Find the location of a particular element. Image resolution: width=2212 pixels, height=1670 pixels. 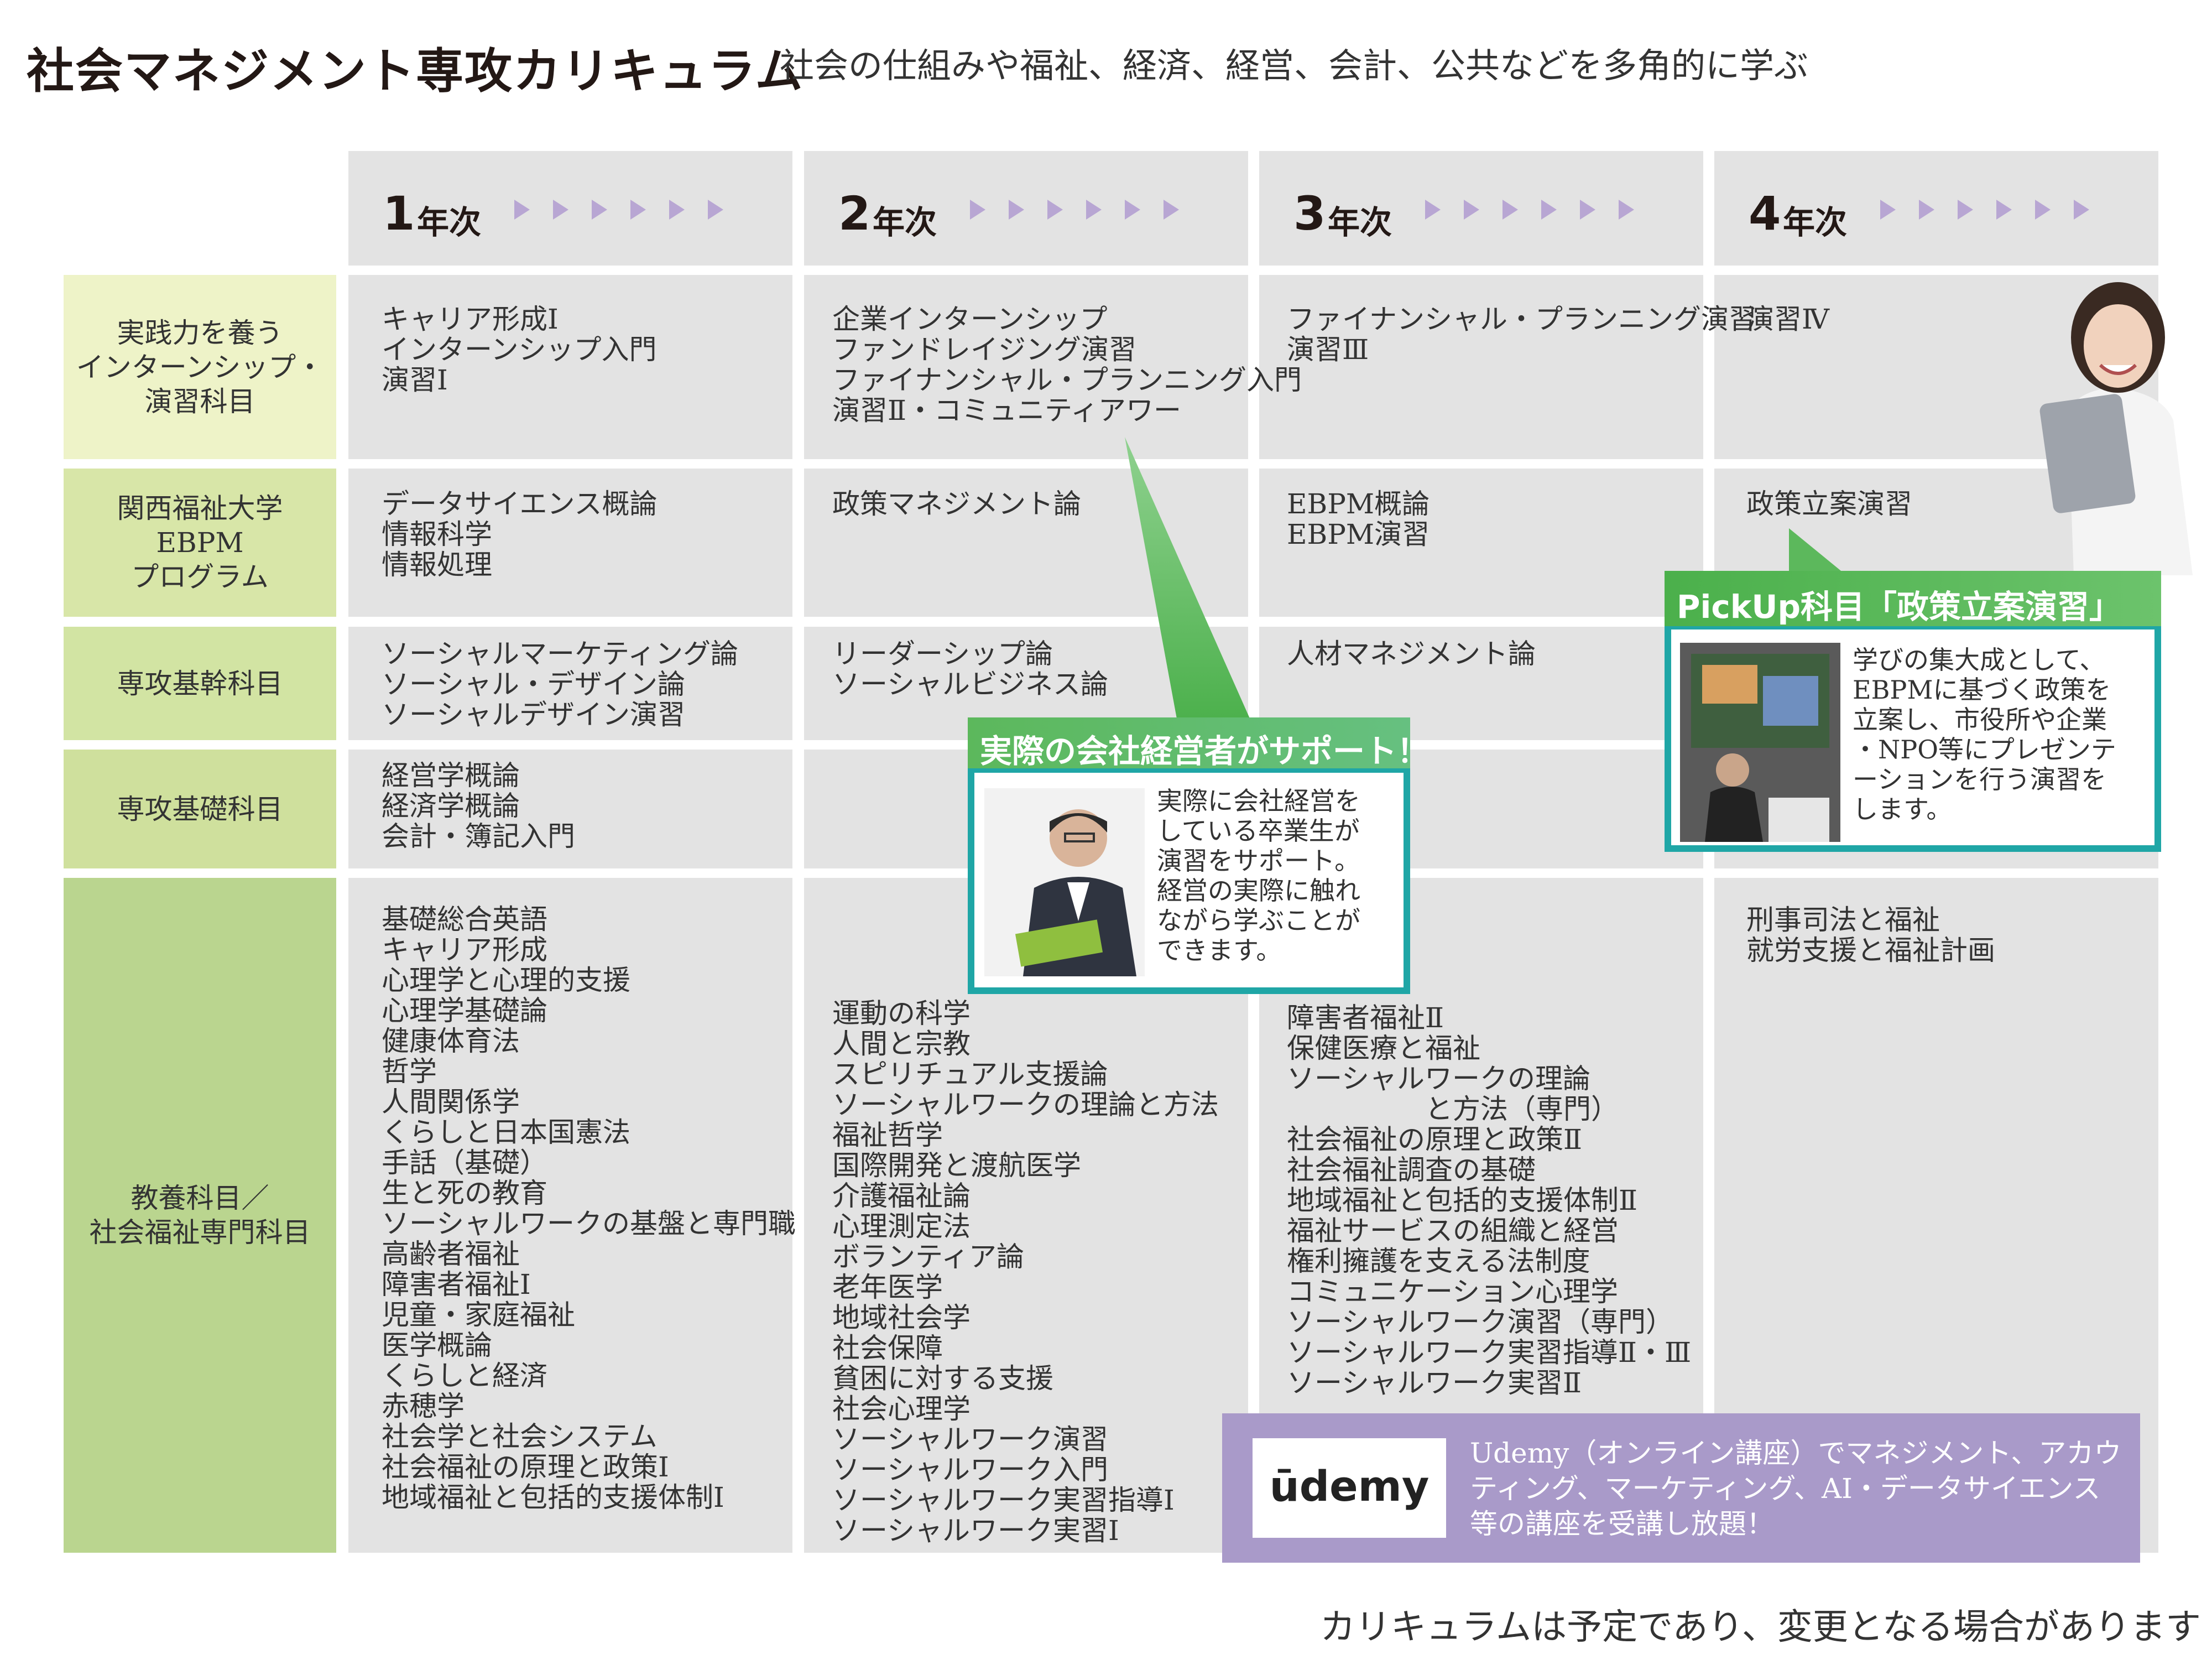

row-label-liberal-arts: 教養科目／ 社会福祉専門科目 is located at coordinates (200, 1215).